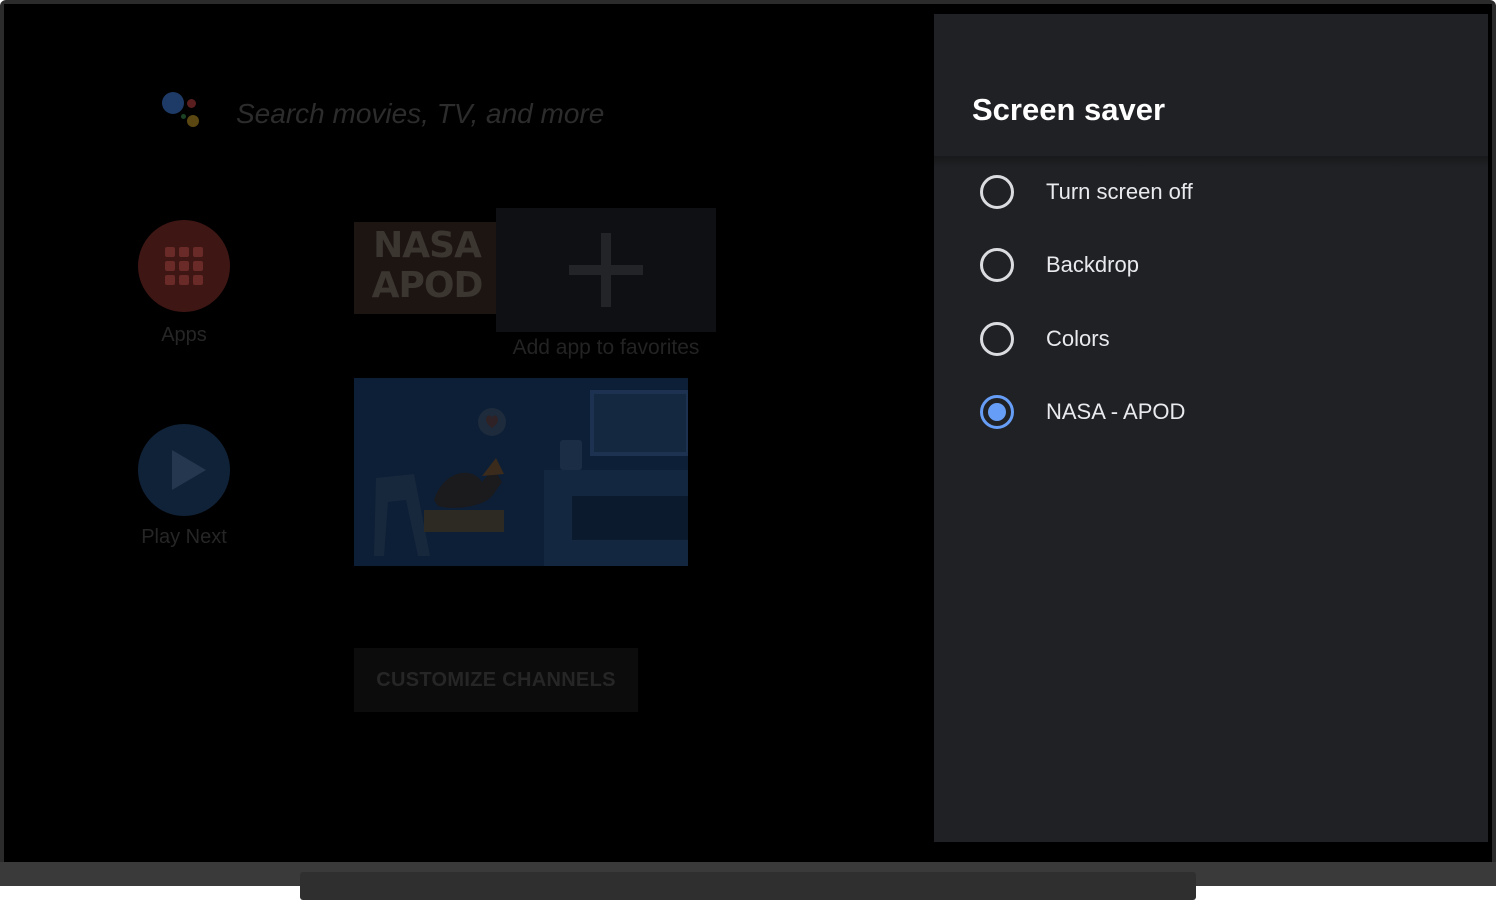 This screenshot has height=900, width=1496. I want to click on play-next-button, so click(184, 470).